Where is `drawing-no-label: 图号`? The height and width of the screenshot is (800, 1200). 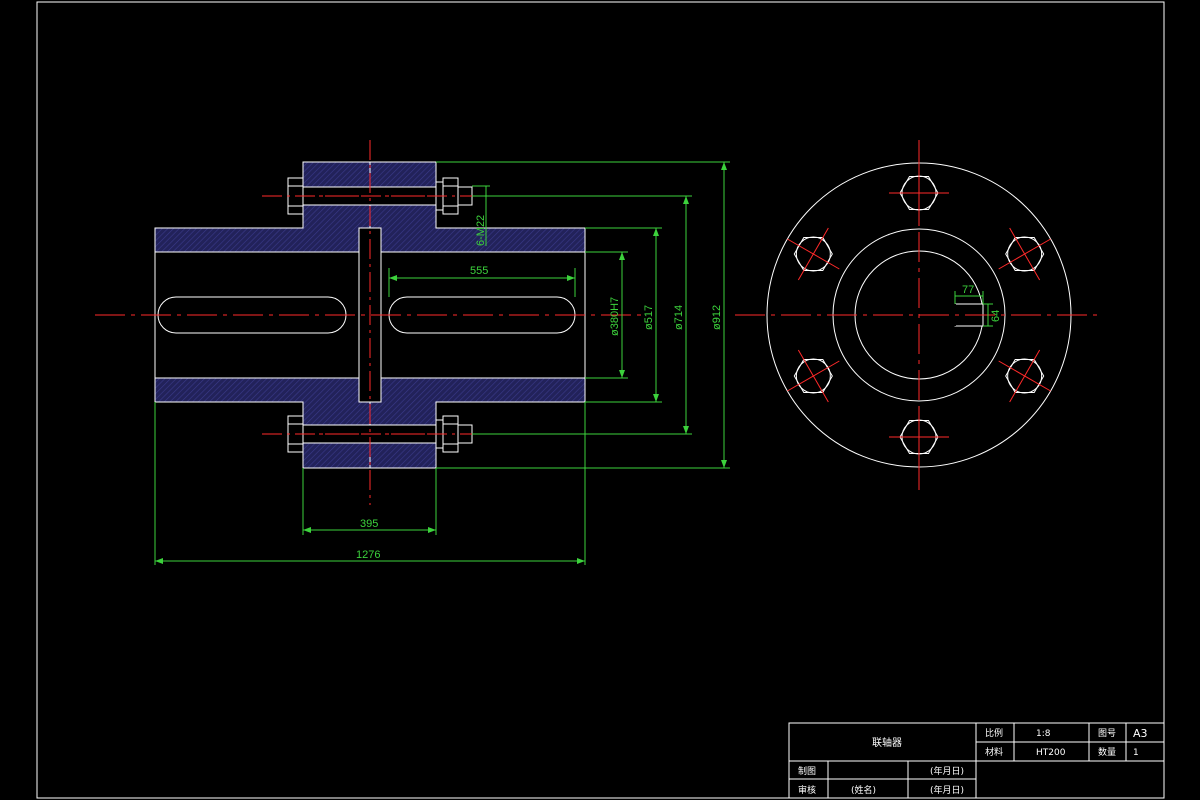 drawing-no-label: 图号 is located at coordinates (1107, 733).